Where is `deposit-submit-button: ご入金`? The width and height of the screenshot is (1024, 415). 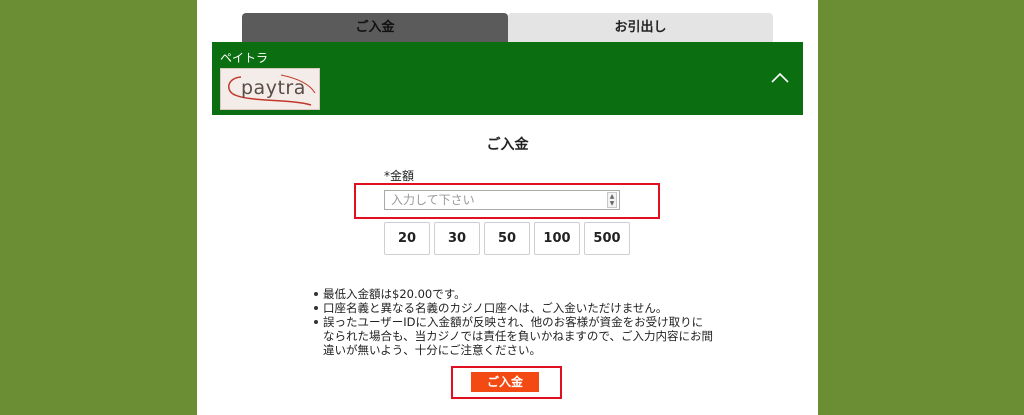 deposit-submit-button: ご入金 is located at coordinates (505, 382).